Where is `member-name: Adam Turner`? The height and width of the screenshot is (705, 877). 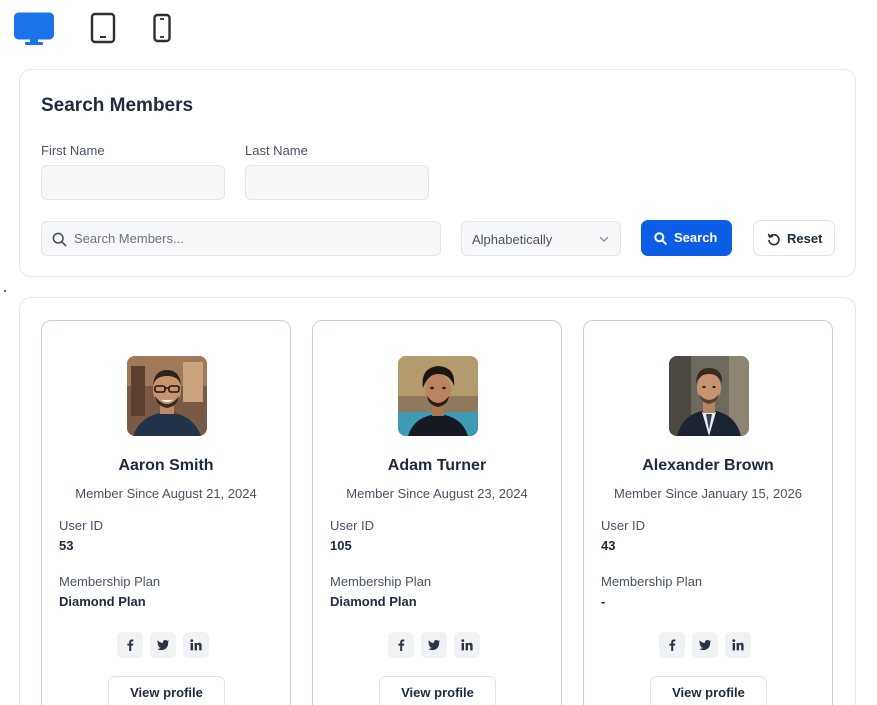
member-name: Adam Turner is located at coordinates (437, 465).